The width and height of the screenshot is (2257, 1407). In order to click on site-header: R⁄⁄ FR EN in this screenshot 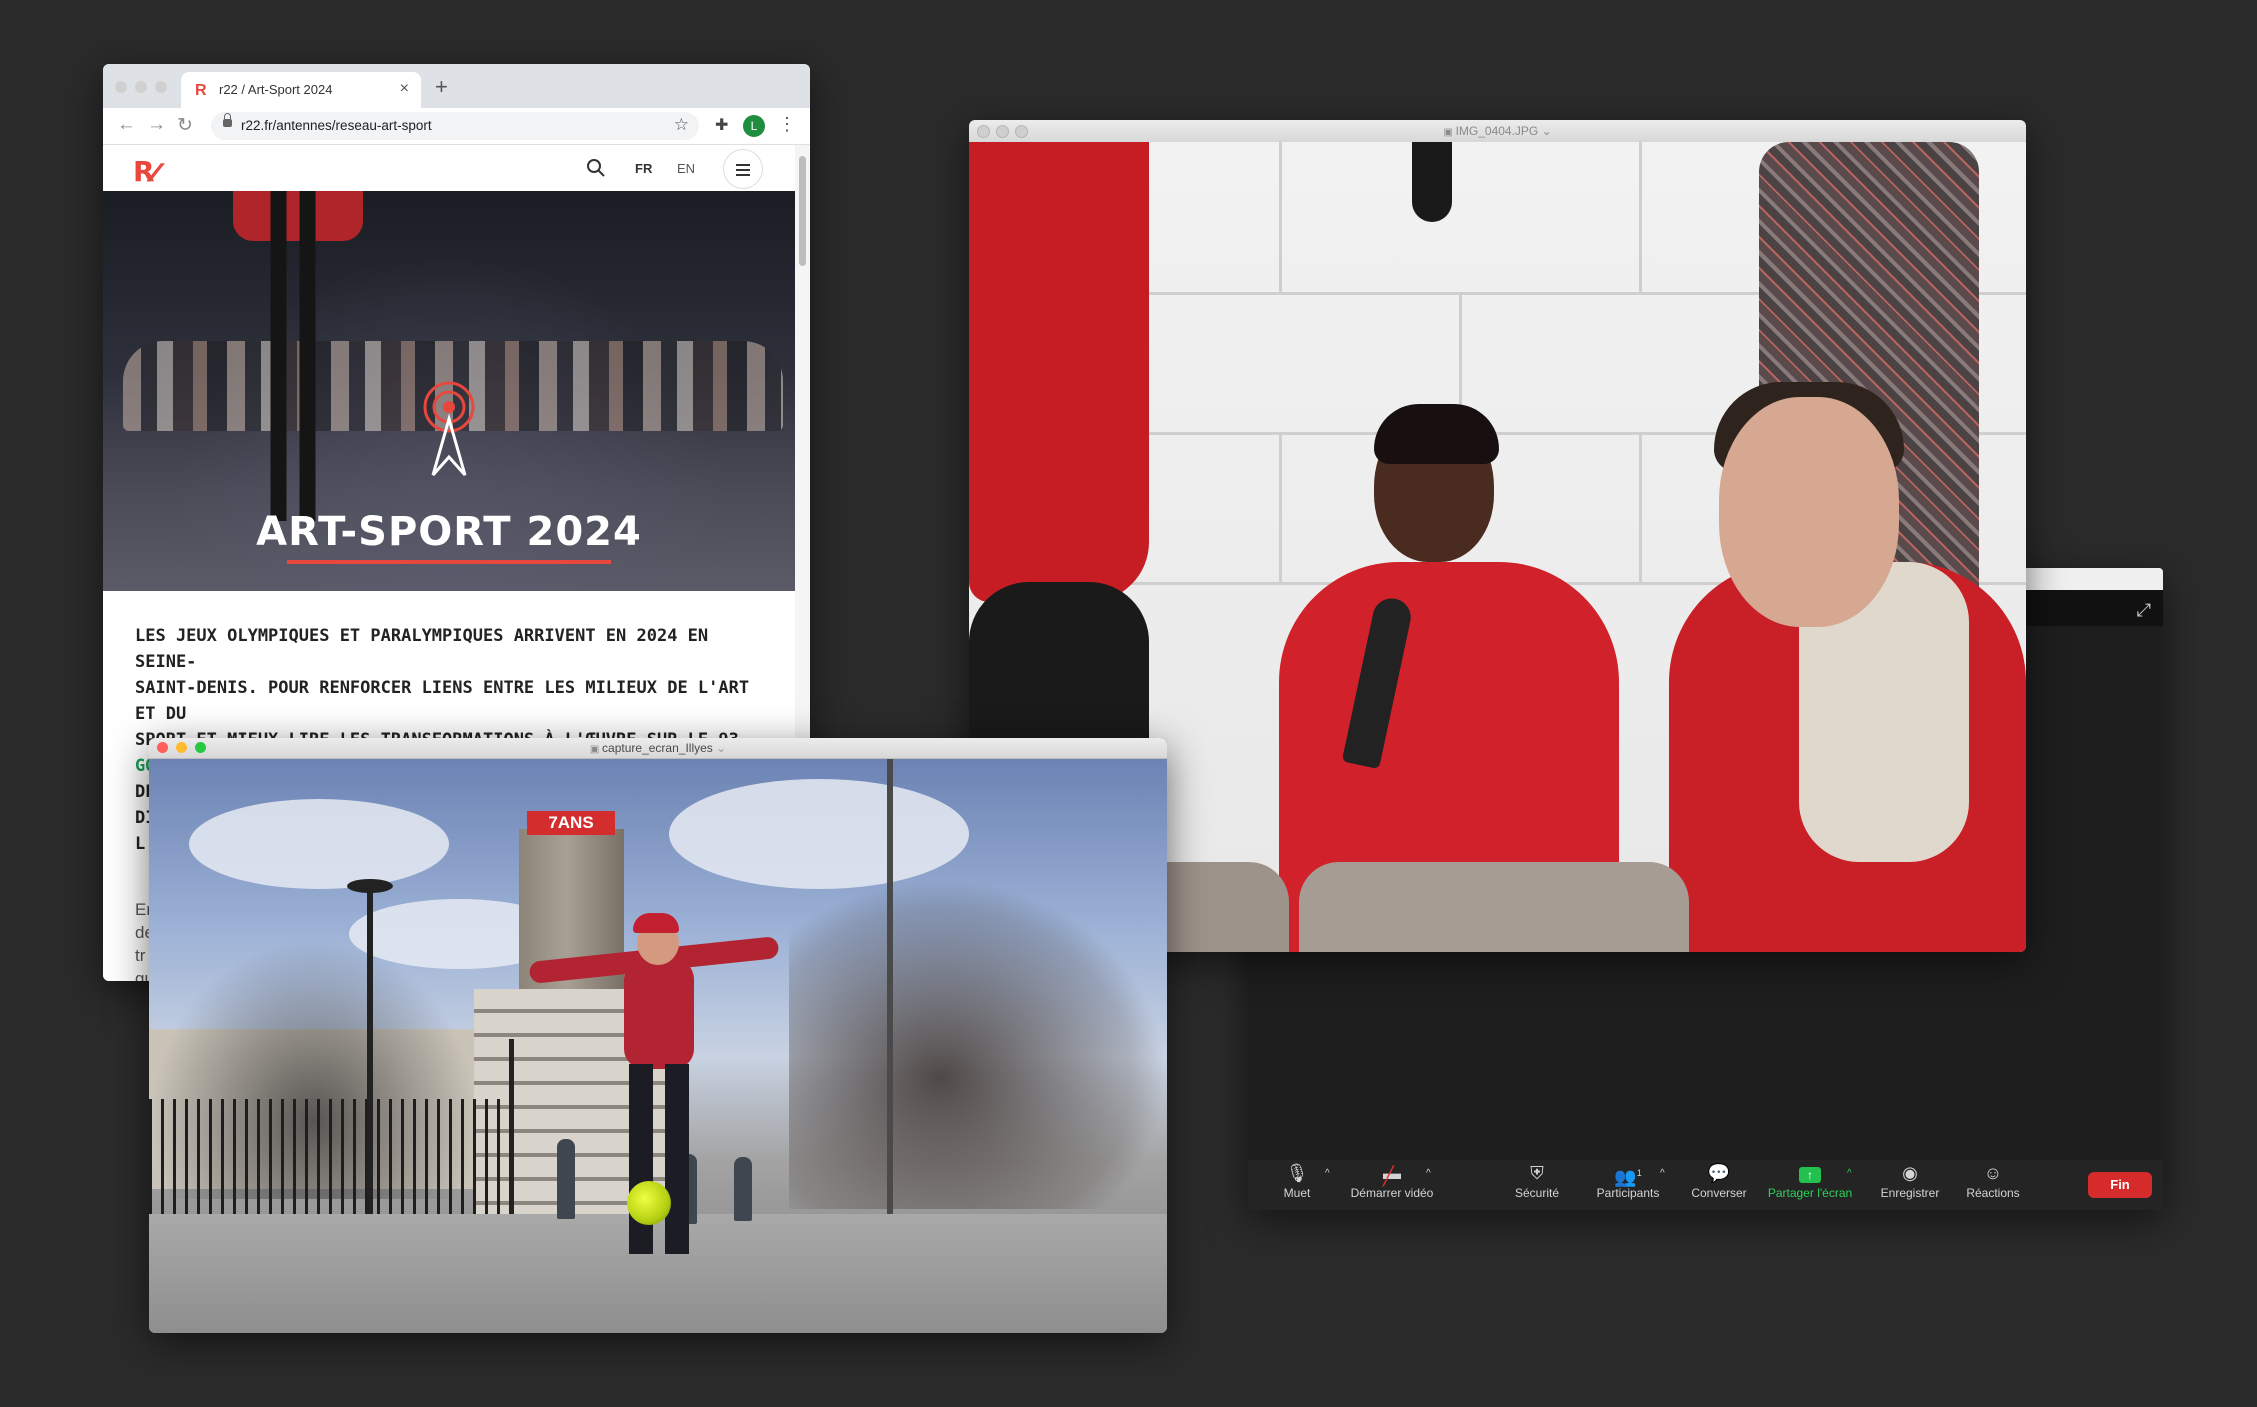, I will do `click(449, 168)`.